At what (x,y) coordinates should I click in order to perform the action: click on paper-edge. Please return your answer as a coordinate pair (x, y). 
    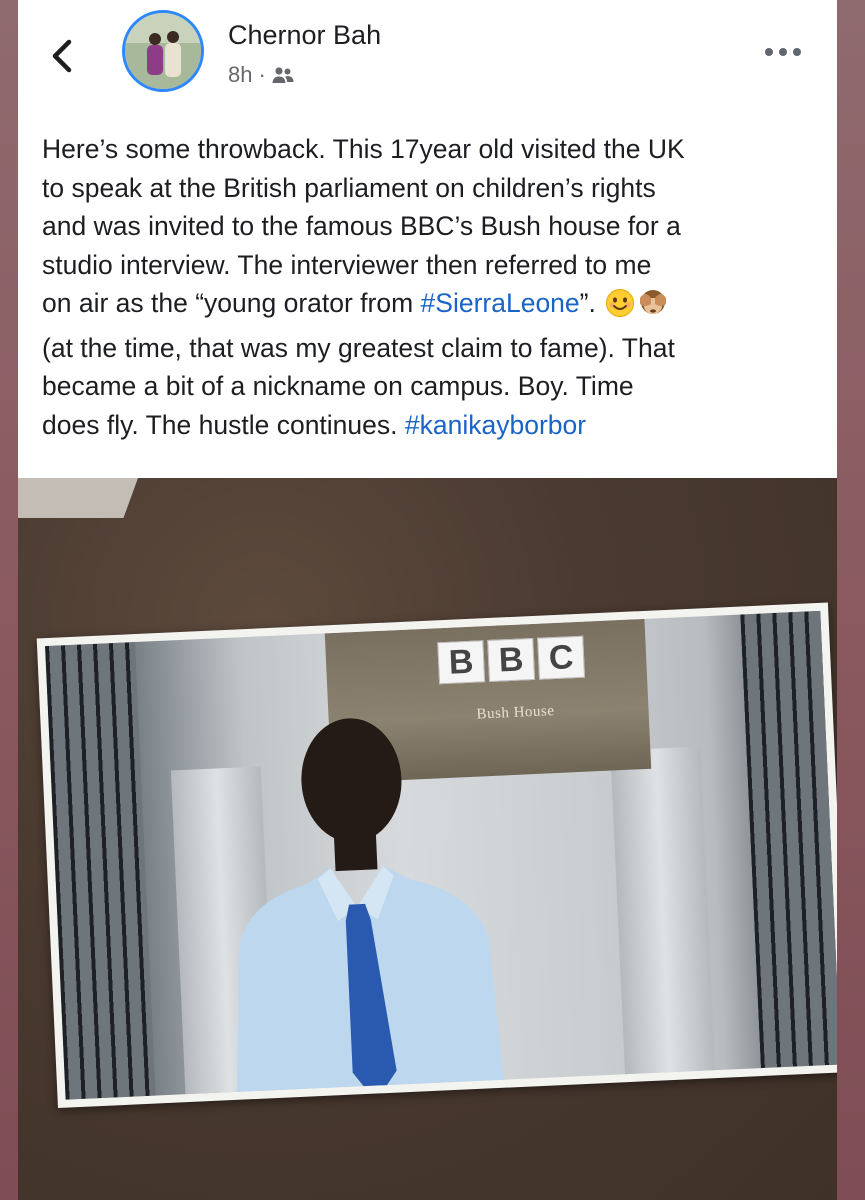
    Looking at the image, I should click on (78, 498).